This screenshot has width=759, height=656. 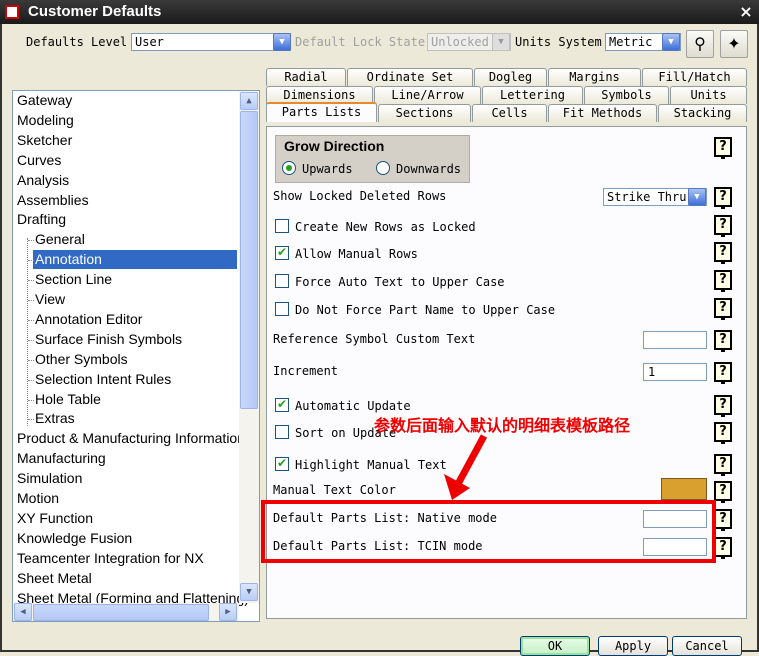 I want to click on show-locked-label: Show Locked Deleted Rows, so click(x=360, y=196).